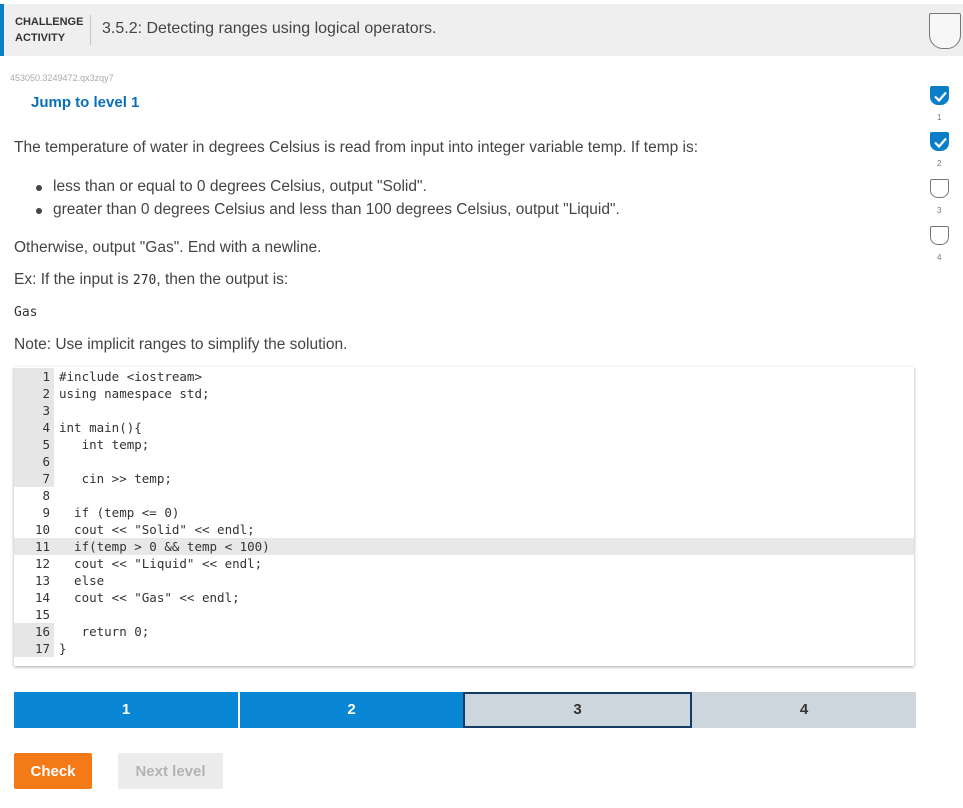 This screenshot has width=963, height=808. What do you see at coordinates (34, 478) in the screenshot?
I see `line-number: 7` at bounding box center [34, 478].